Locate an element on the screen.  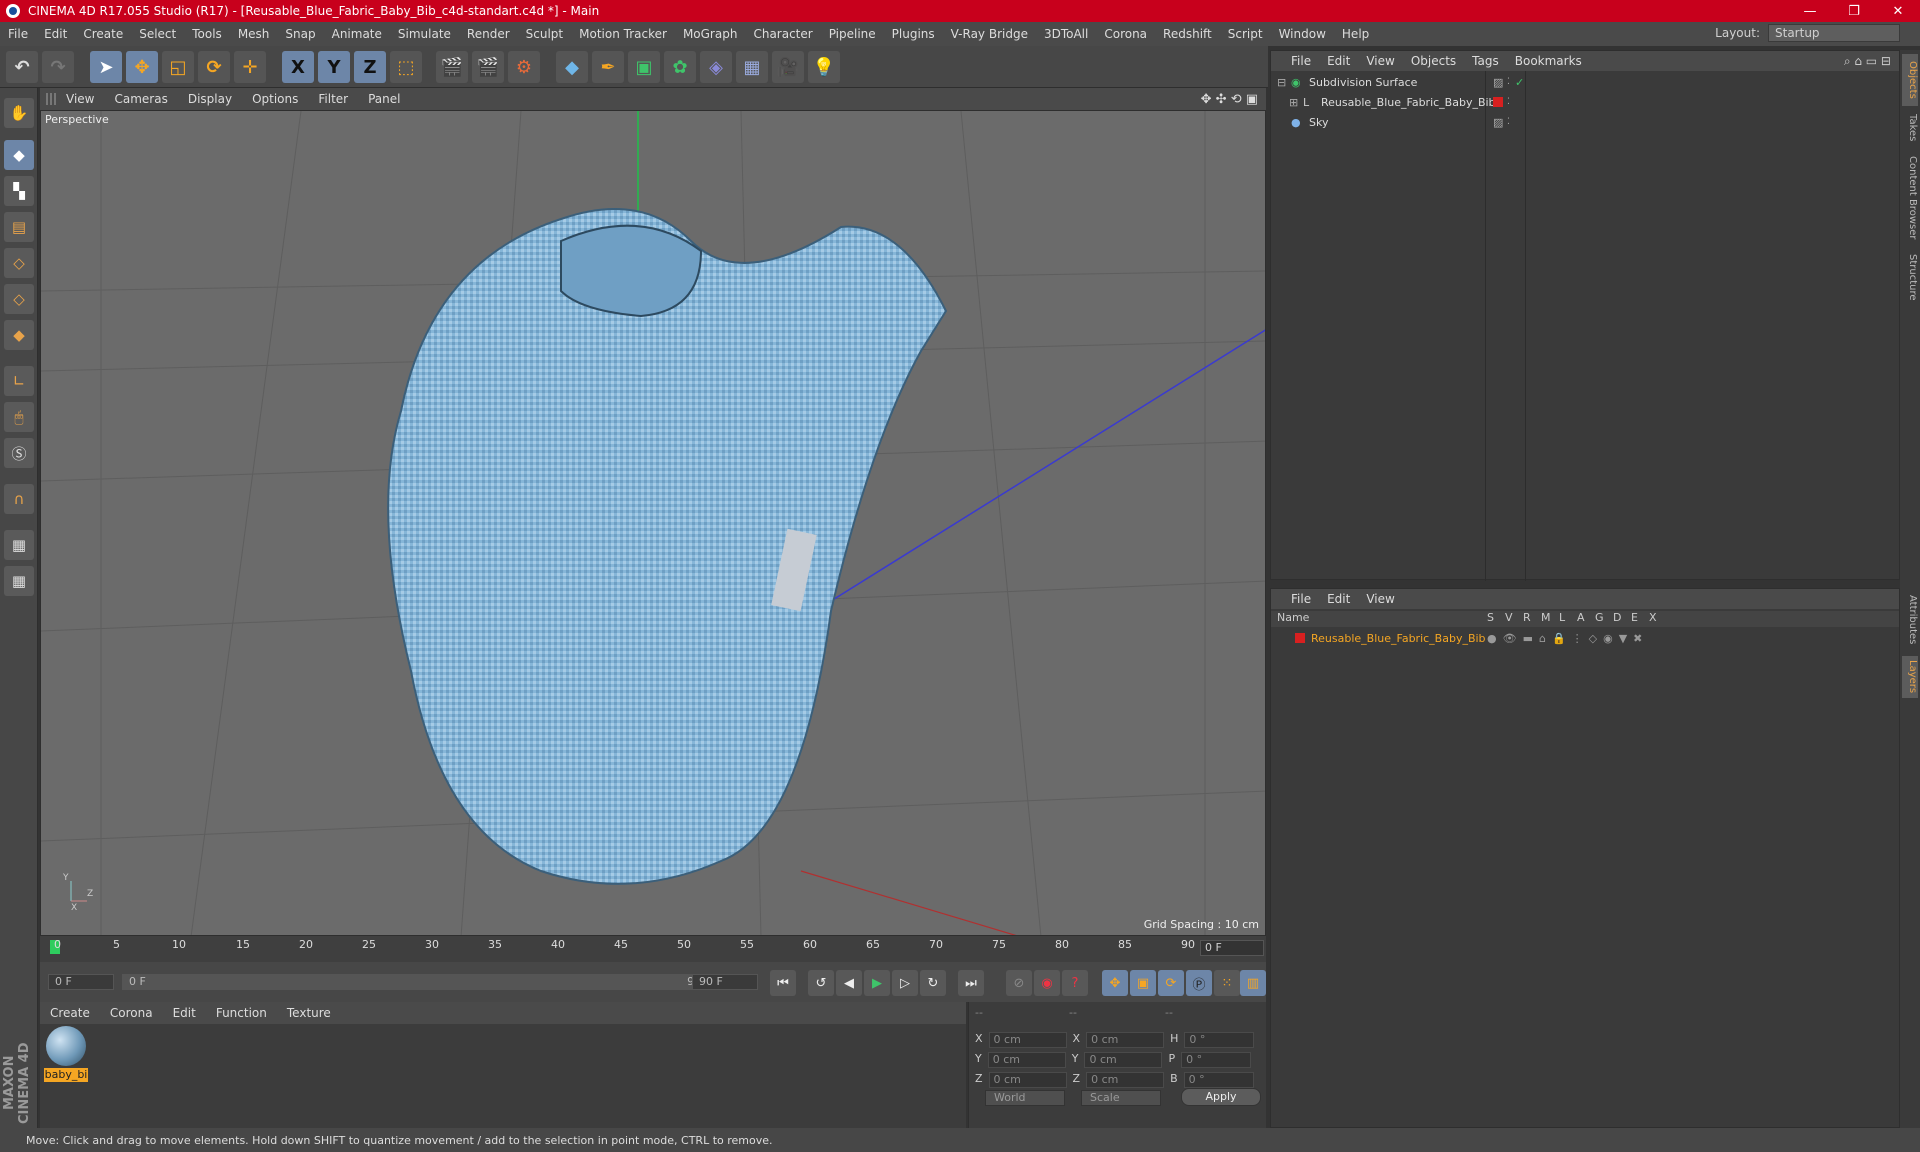
axis-mode-icon: ∟ is located at coordinates (19, 381).